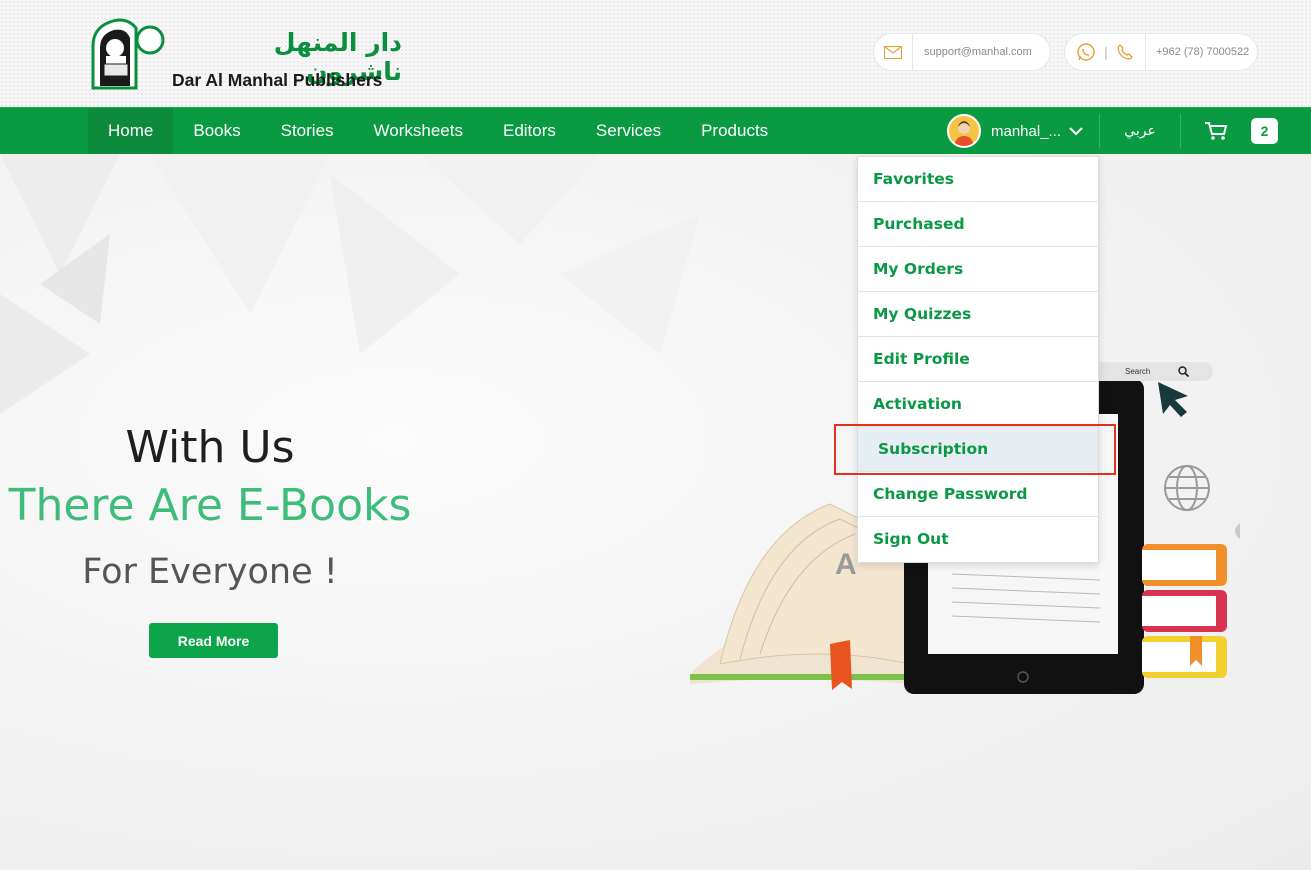 Image resolution: width=1311 pixels, height=870 pixels. What do you see at coordinates (734, 131) in the screenshot?
I see `nav-item-products: Products` at bounding box center [734, 131].